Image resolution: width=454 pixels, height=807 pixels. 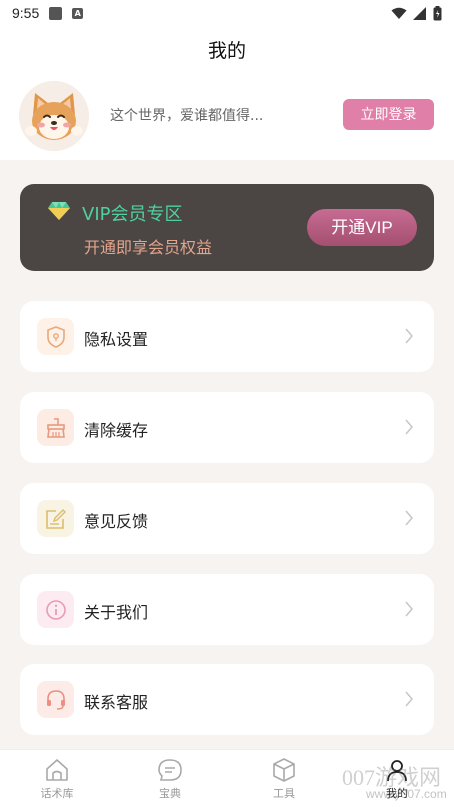 I want to click on page-title: 我的, so click(x=226, y=51).